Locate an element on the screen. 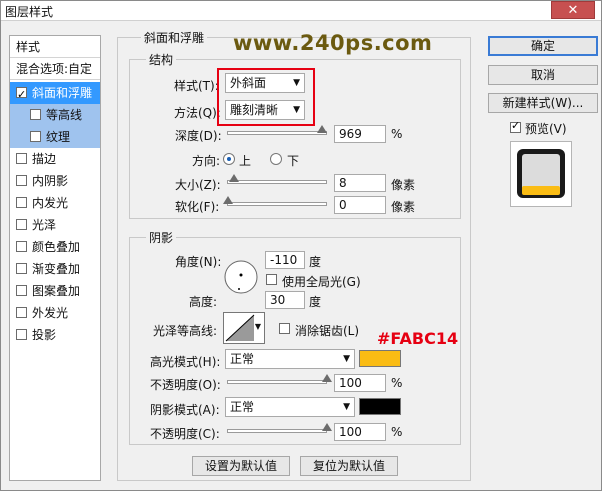 This screenshot has width=602, height=491. contour-checkbox is located at coordinates (35, 114).